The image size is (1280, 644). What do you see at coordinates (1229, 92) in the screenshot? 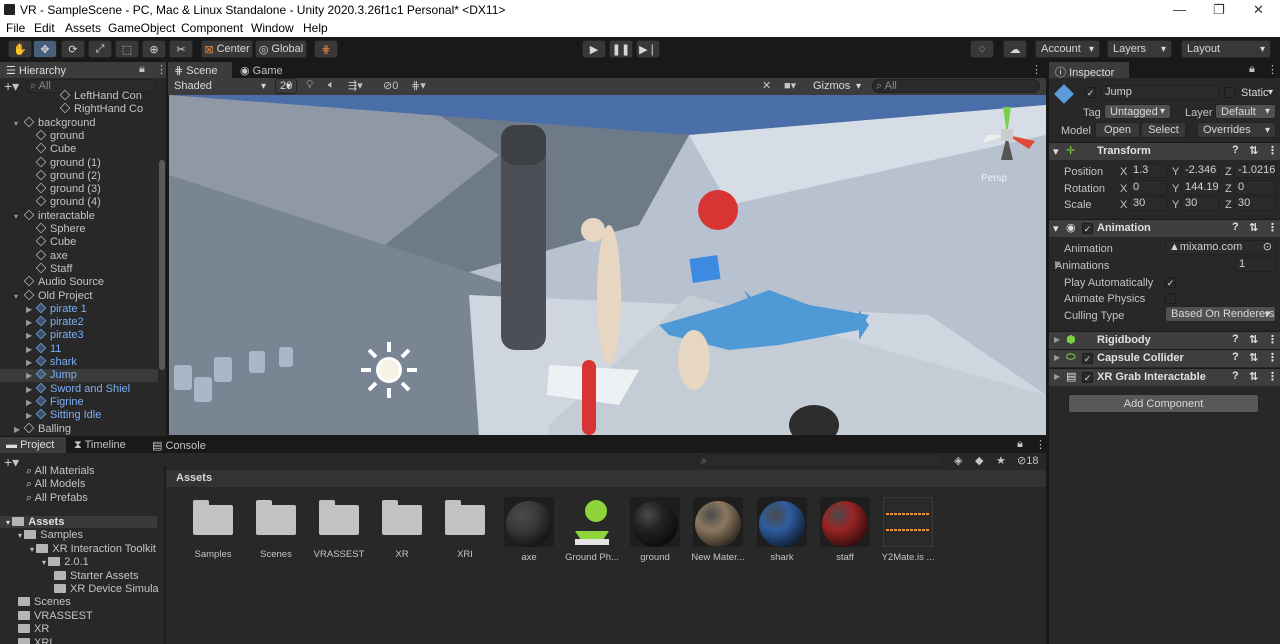
I see `static-checkbox` at bounding box center [1229, 92].